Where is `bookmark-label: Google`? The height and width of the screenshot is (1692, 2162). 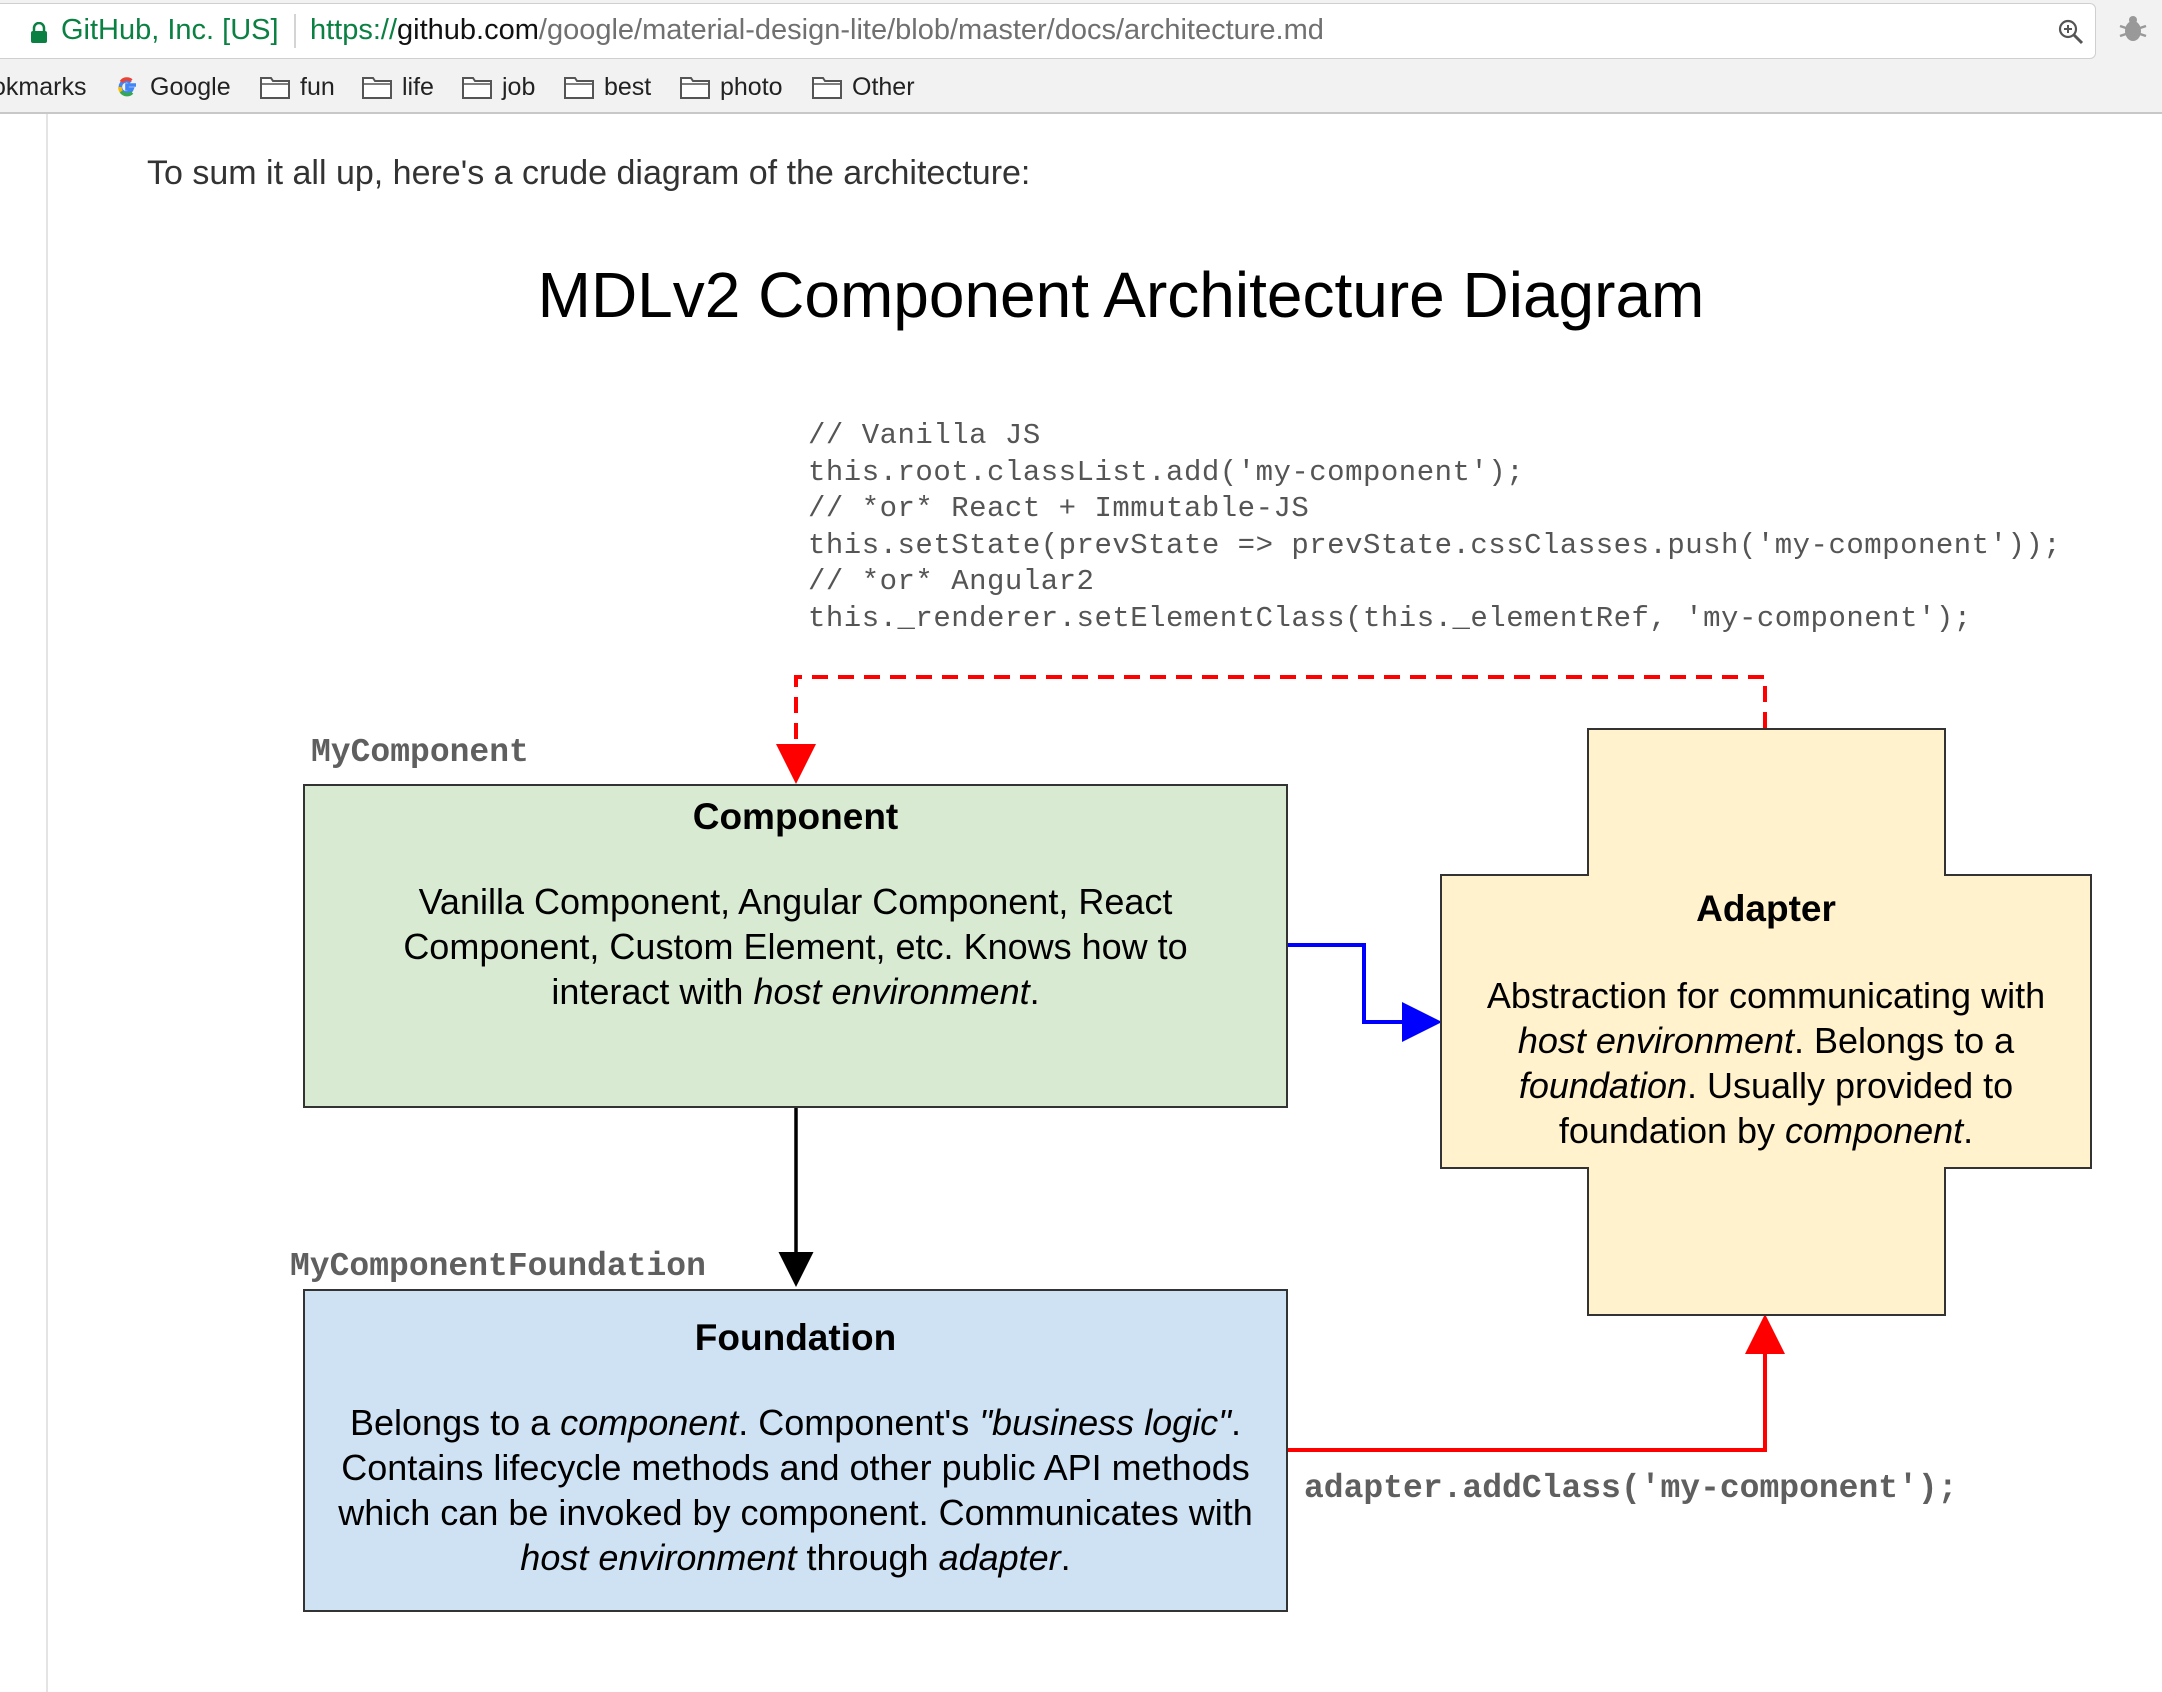 bookmark-label: Google is located at coordinates (190, 86).